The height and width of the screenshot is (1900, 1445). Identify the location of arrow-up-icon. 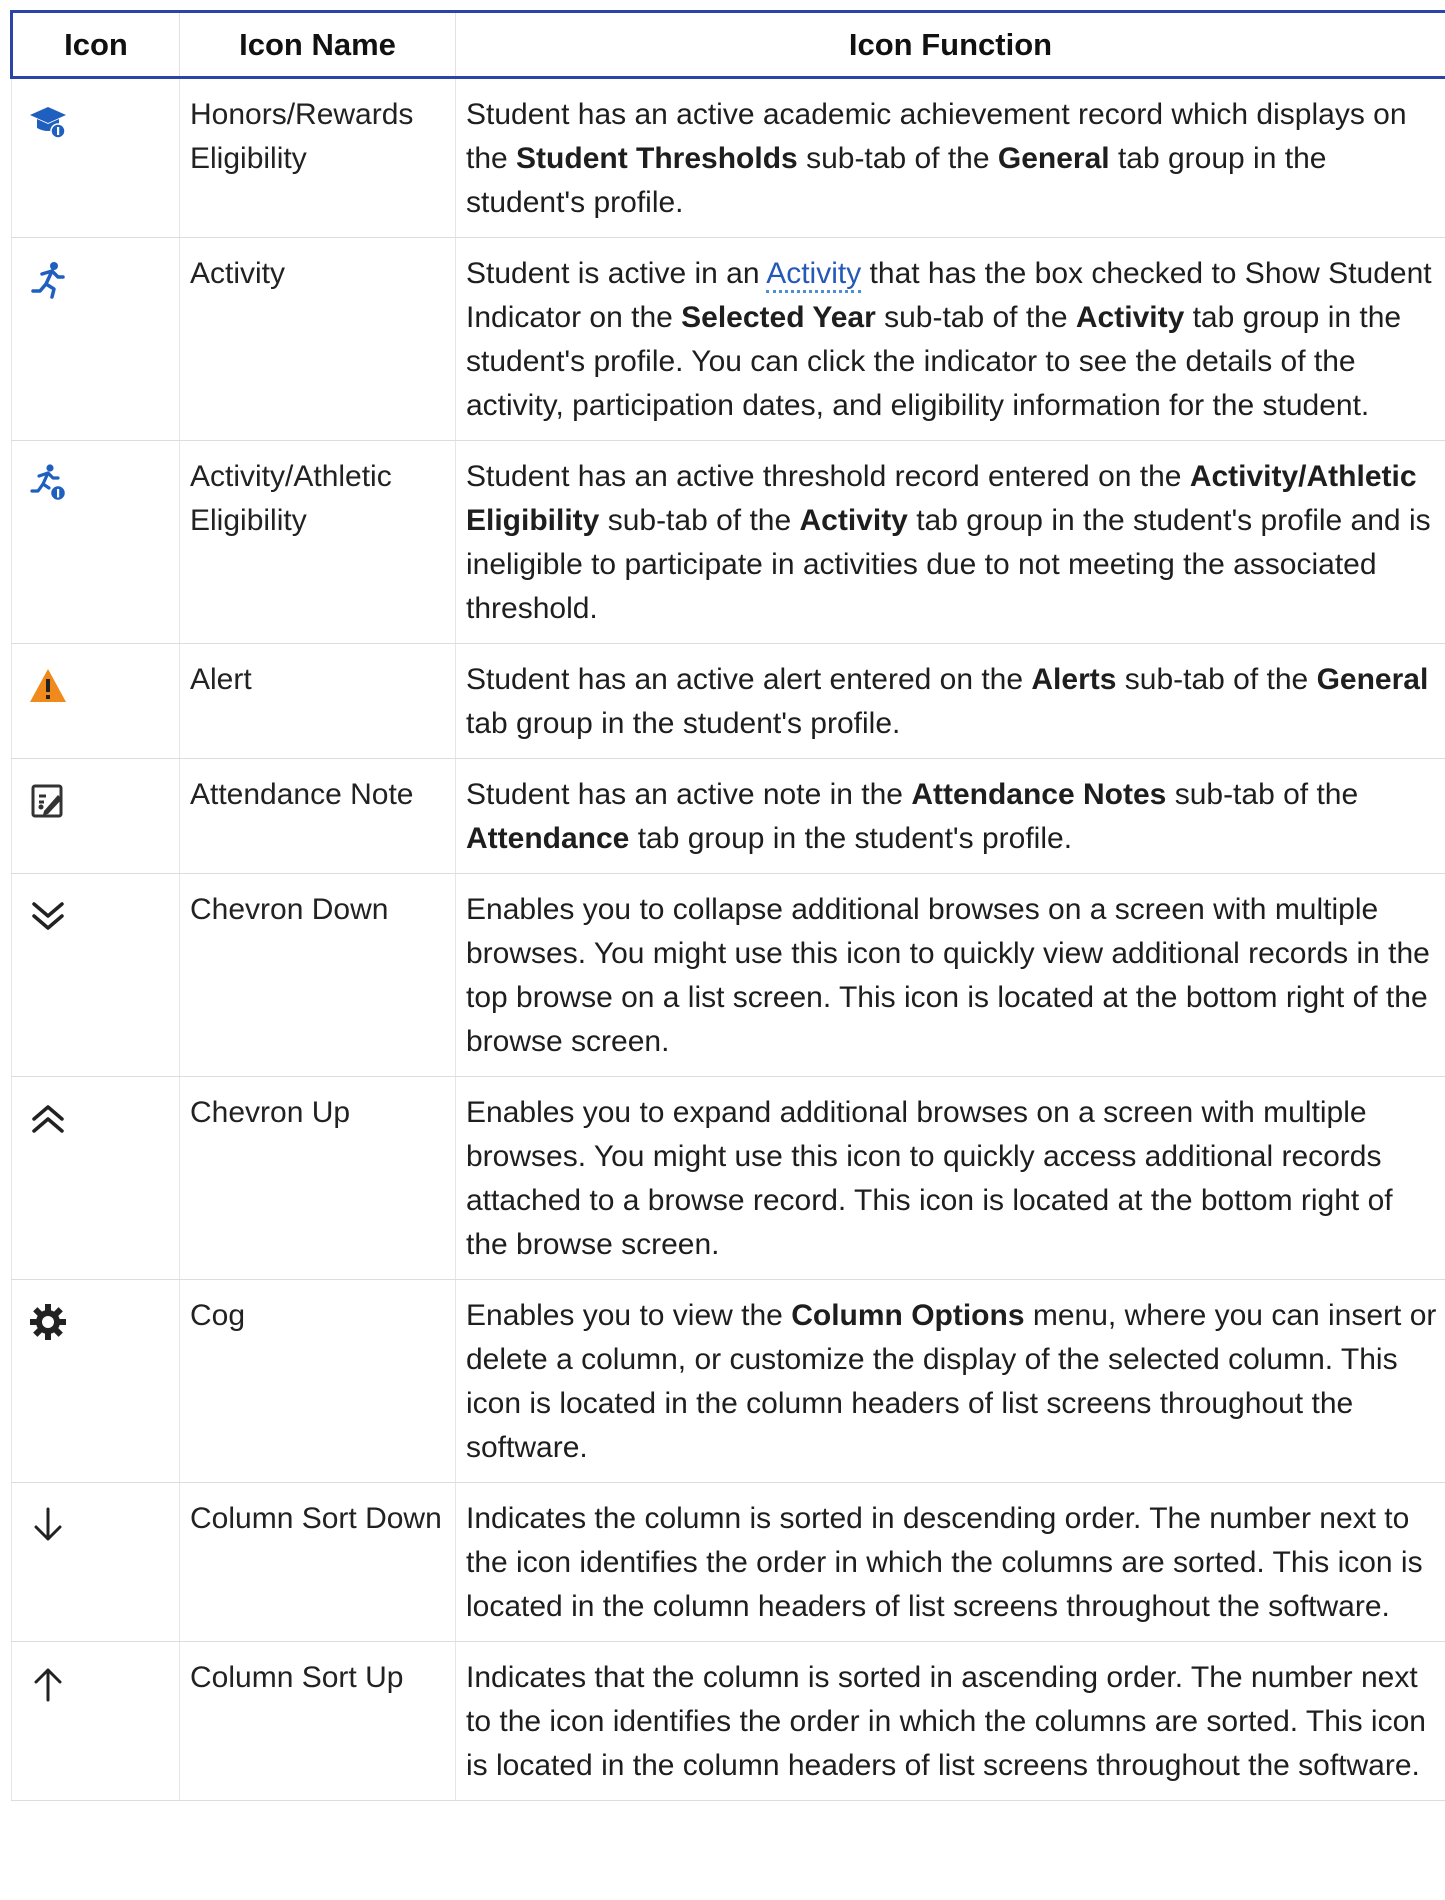
(48, 1684).